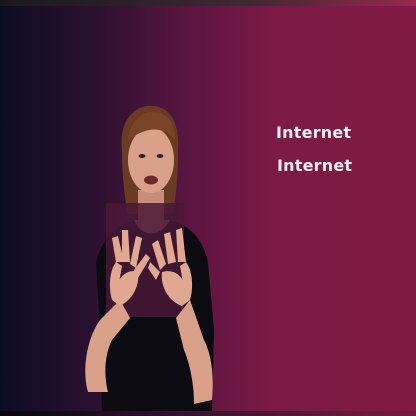  What do you see at coordinates (151, 180) in the screenshot?
I see `mouth` at bounding box center [151, 180].